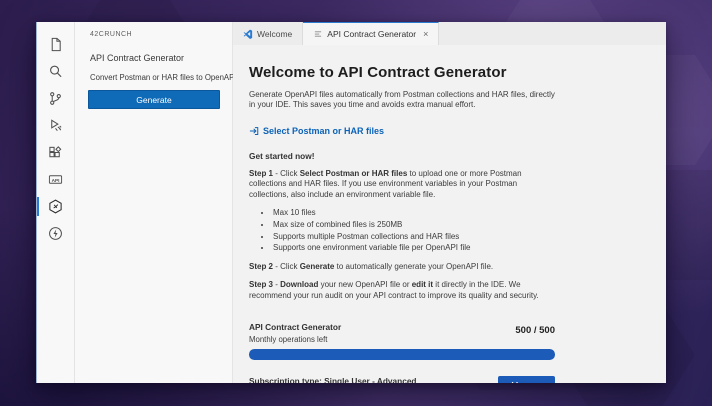 The width and height of the screenshot is (712, 406). Describe the element at coordinates (137, 58) in the screenshot. I see `sidebar-extension-title: API Contract Generator` at that location.